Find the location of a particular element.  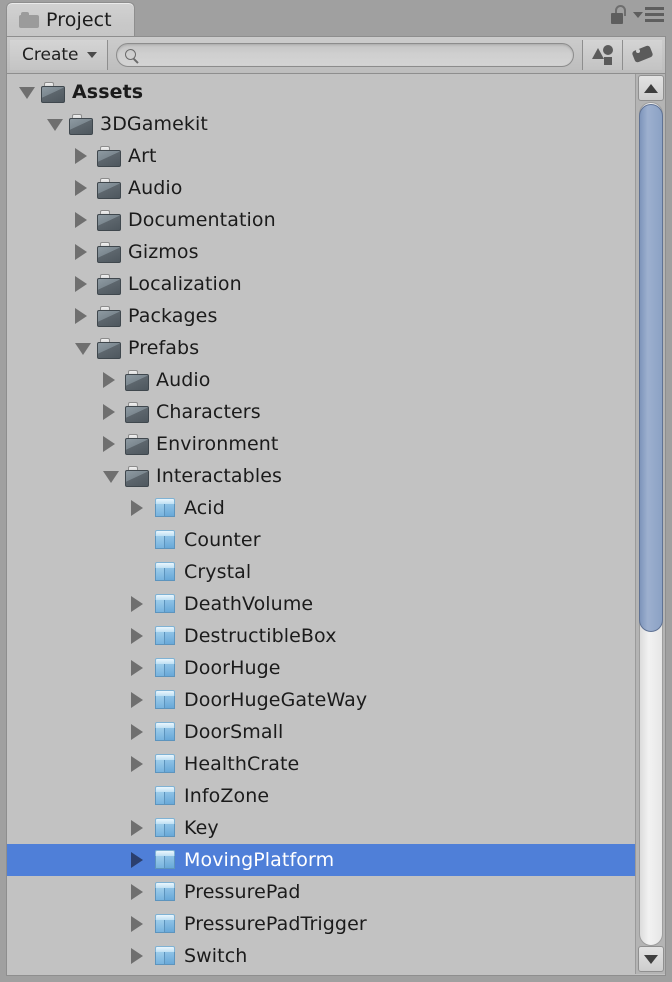

tree-row: Environment is located at coordinates (321, 444).